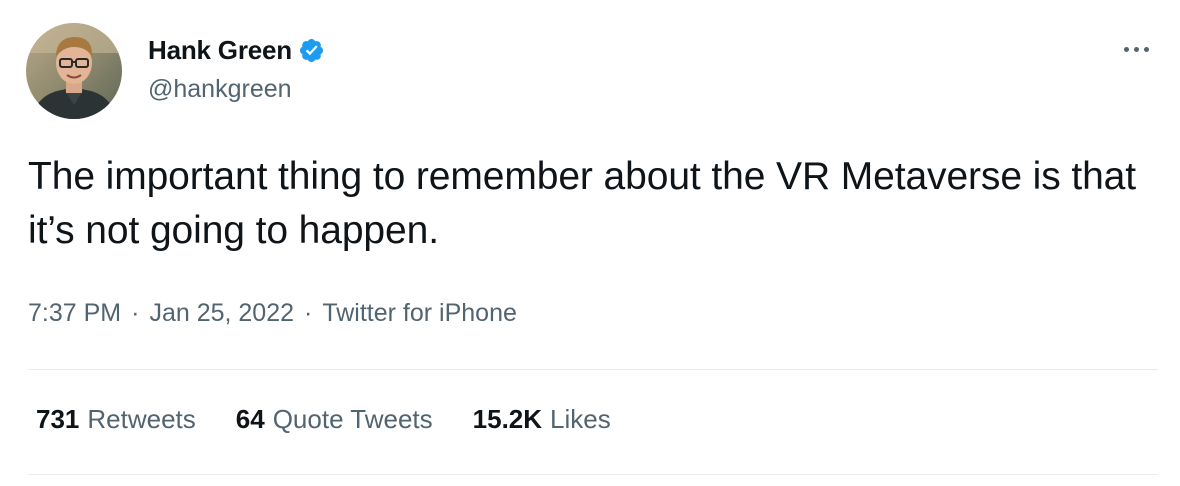 This screenshot has width=1180, height=486. I want to click on more-options-button, so click(1136, 49).